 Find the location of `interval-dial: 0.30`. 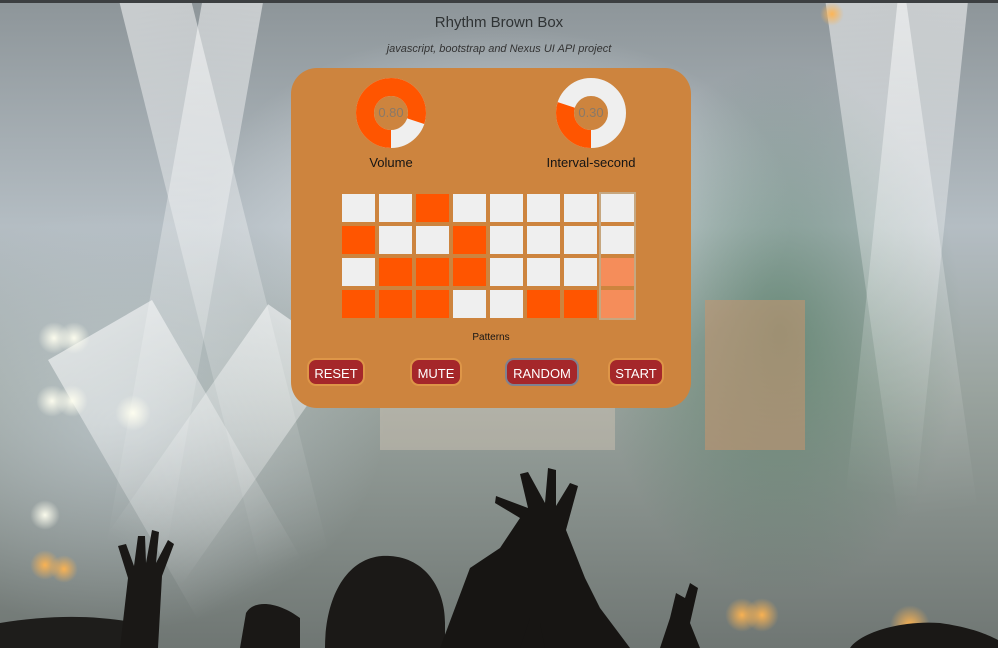

interval-dial: 0.30 is located at coordinates (591, 113).